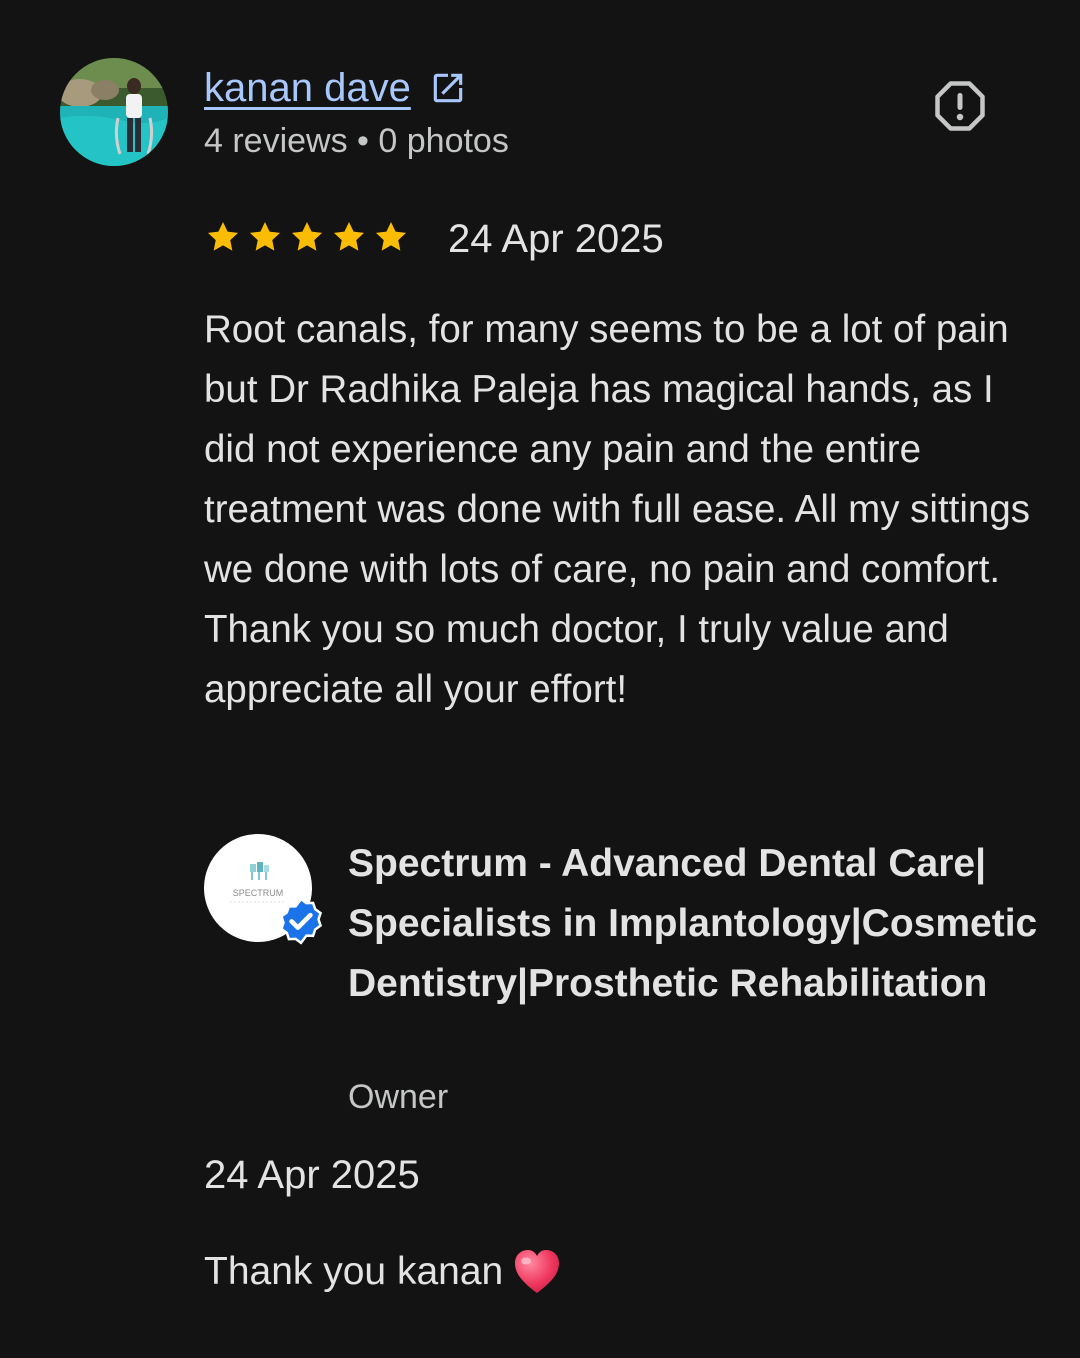 This screenshot has width=1080, height=1358. Describe the element at coordinates (307, 88) in the screenshot. I see `reviewer-name: kanan dave` at that location.